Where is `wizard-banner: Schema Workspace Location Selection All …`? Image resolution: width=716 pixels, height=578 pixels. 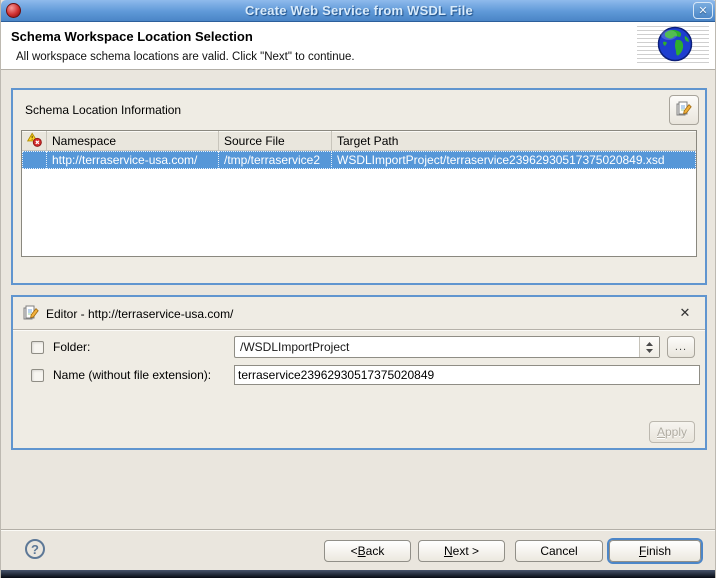
wizard-banner: Schema Workspace Location Selection All … is located at coordinates (358, 46).